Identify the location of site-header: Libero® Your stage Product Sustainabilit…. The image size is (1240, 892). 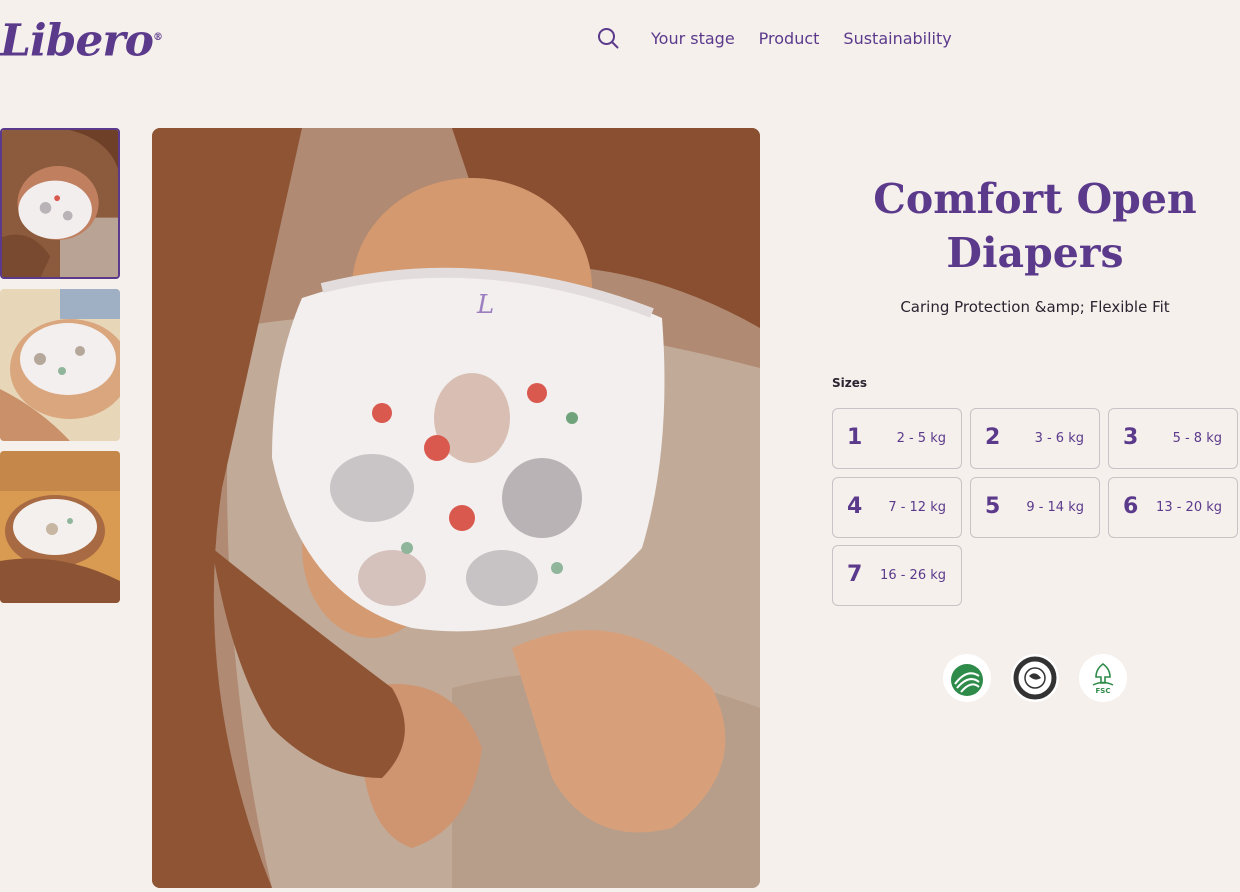
(620, 39).